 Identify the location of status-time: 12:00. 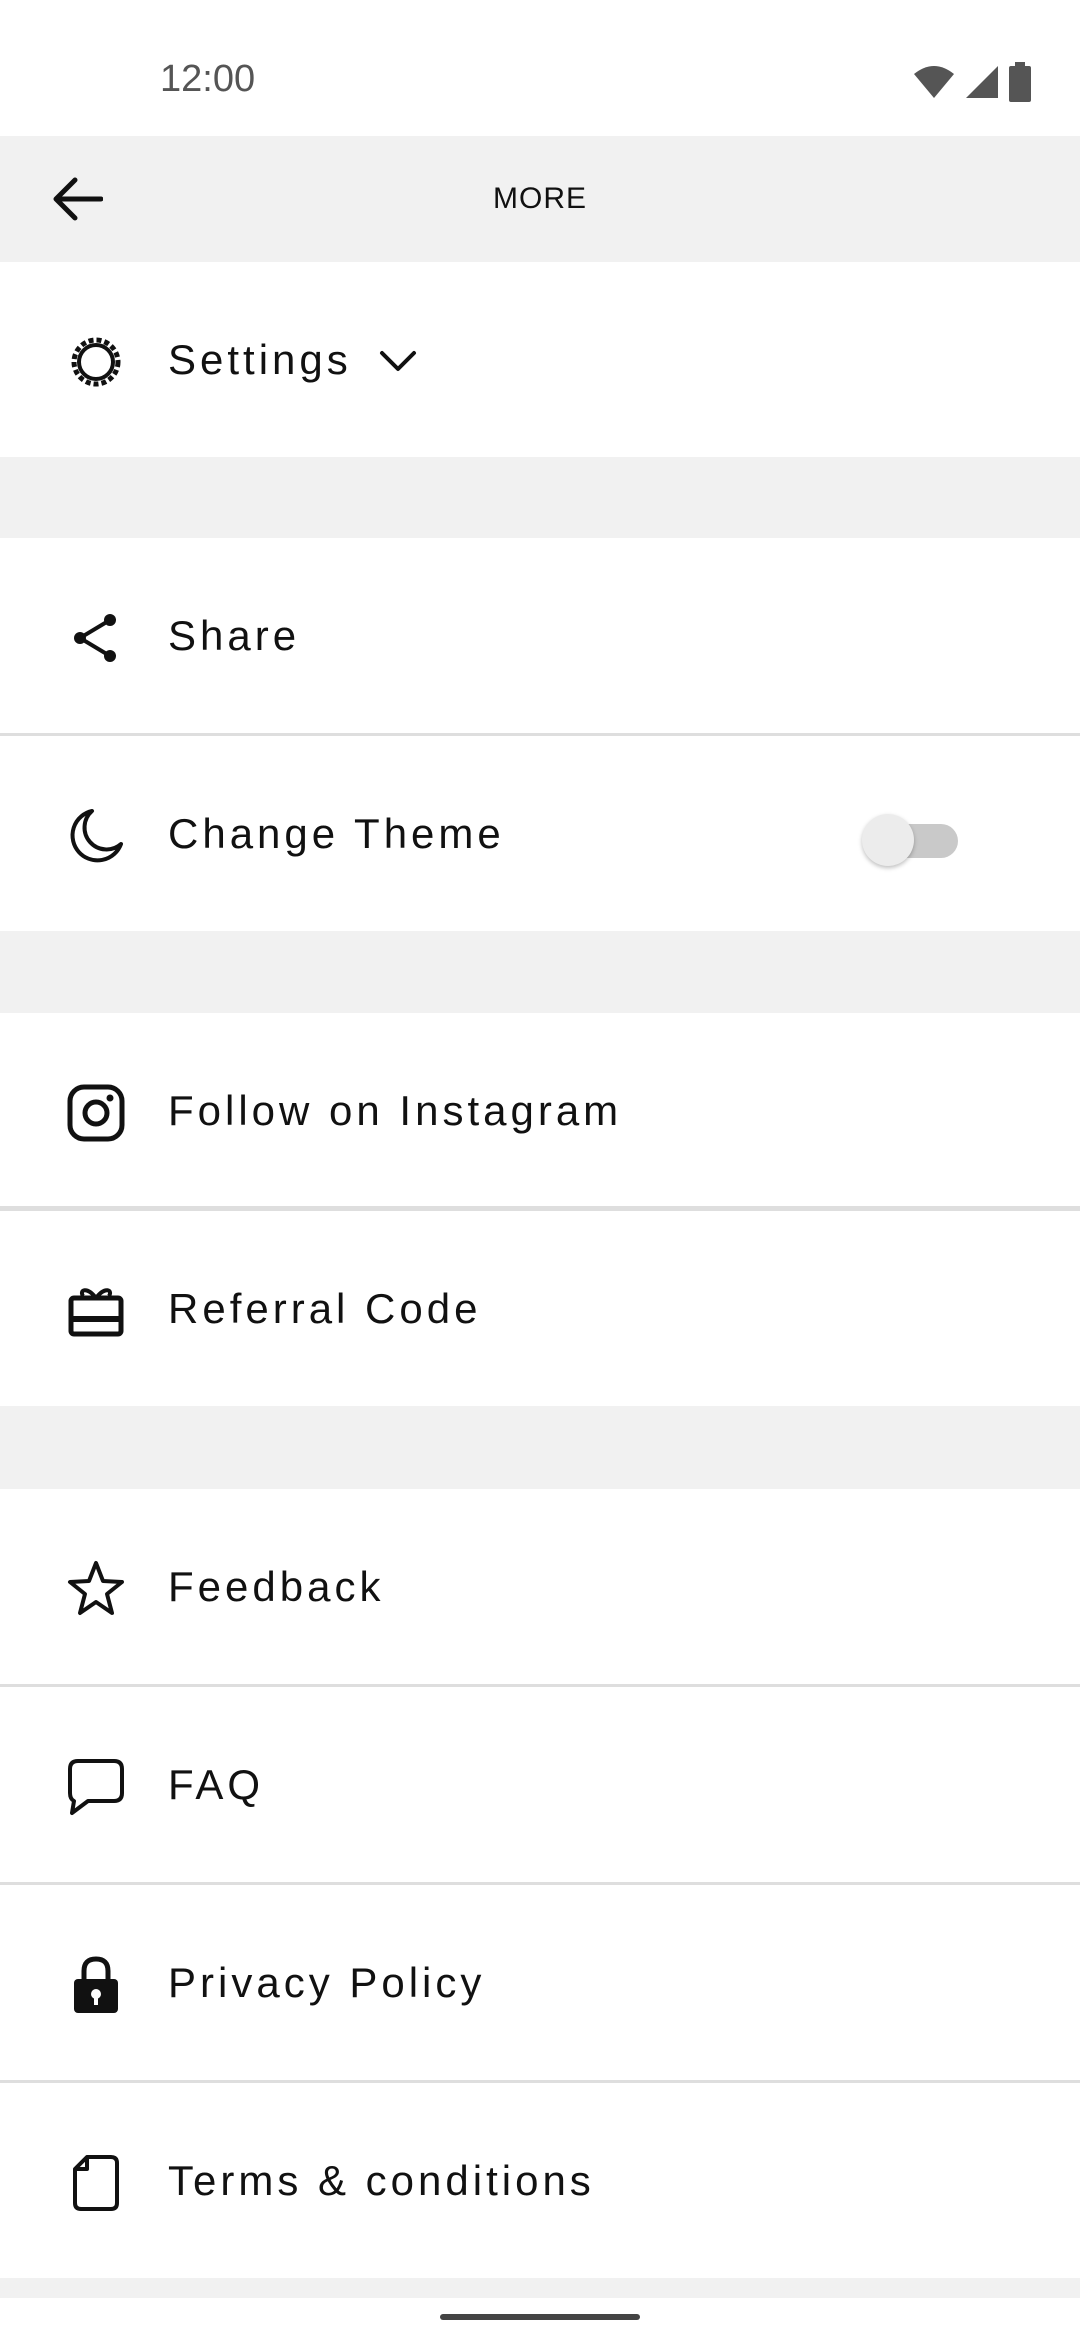
(208, 79).